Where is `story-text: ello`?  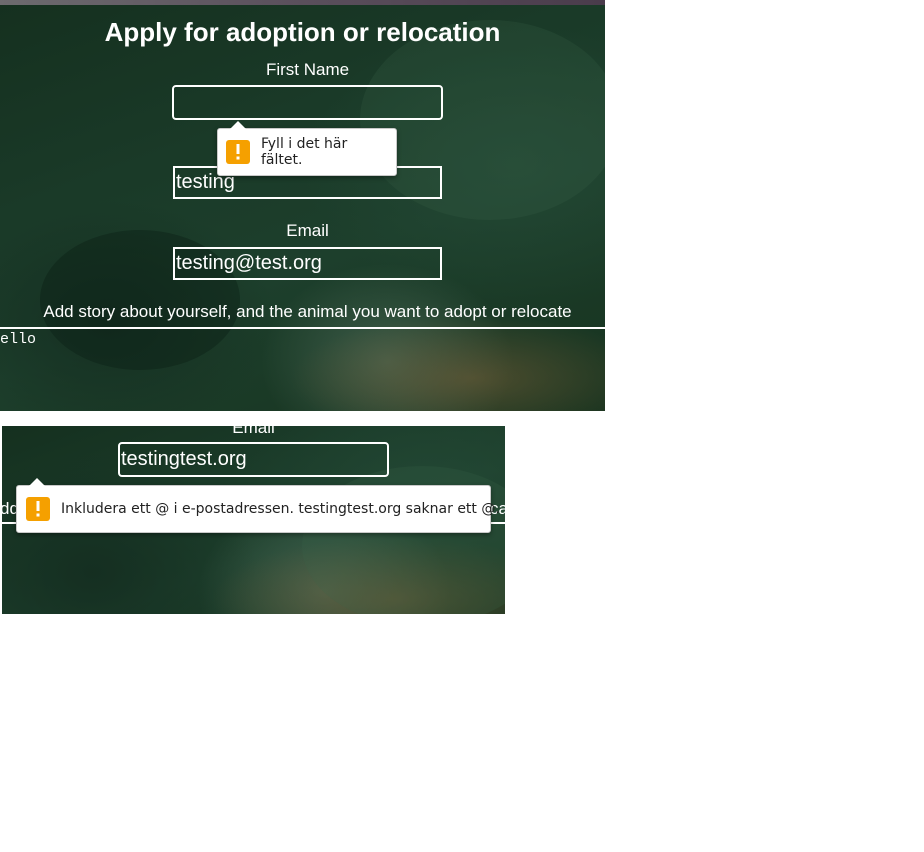
story-text: ello is located at coordinates (18, 339).